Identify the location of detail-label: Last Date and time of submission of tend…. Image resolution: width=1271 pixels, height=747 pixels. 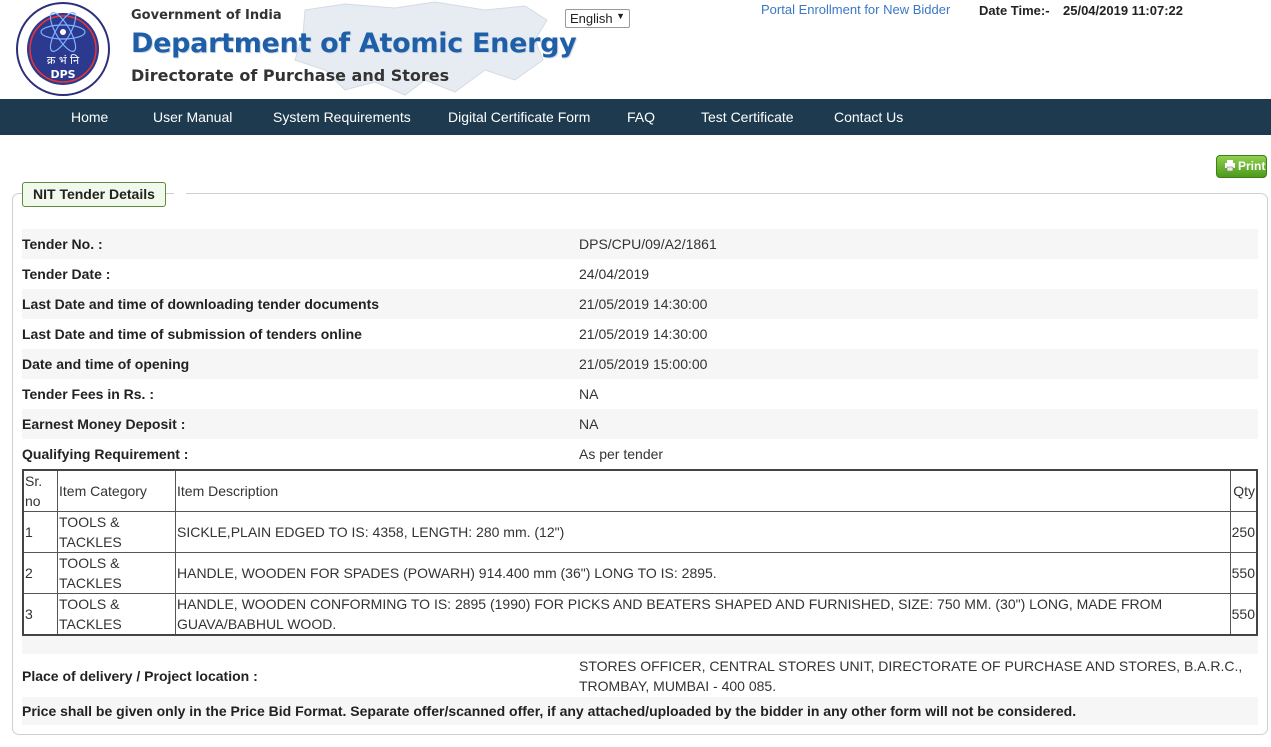
(192, 334).